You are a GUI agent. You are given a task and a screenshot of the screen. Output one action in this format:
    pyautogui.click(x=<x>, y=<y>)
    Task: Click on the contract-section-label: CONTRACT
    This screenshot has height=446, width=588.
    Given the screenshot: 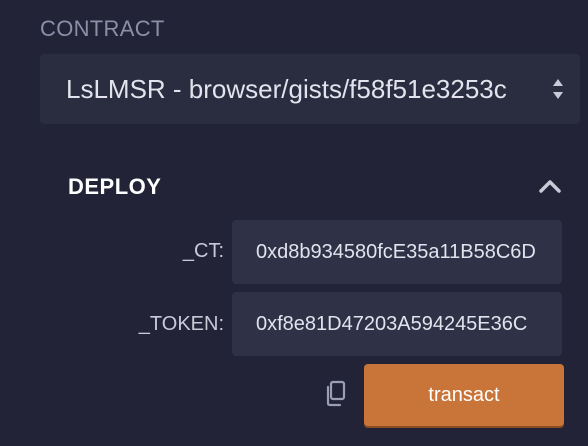 What is the action you would take?
    pyautogui.click(x=102, y=28)
    